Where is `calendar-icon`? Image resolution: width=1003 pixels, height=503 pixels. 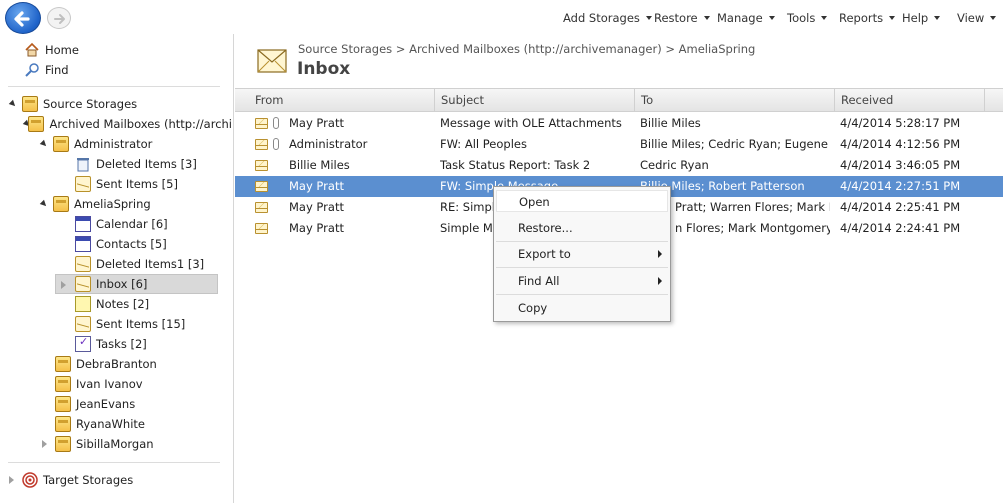
calendar-icon is located at coordinates (83, 224).